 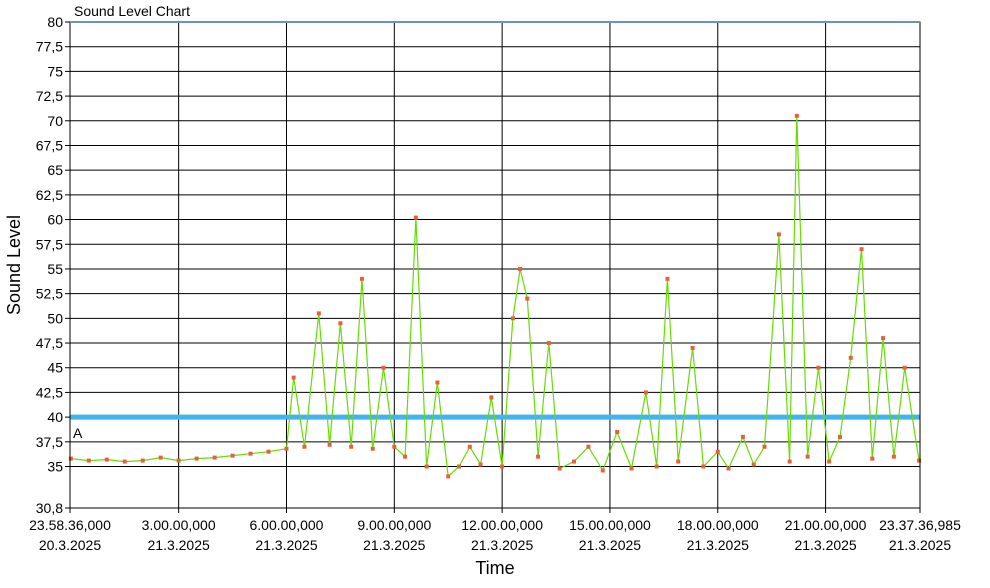 I want to click on x-tick-time: 3.00.00,000, so click(x=179, y=525).